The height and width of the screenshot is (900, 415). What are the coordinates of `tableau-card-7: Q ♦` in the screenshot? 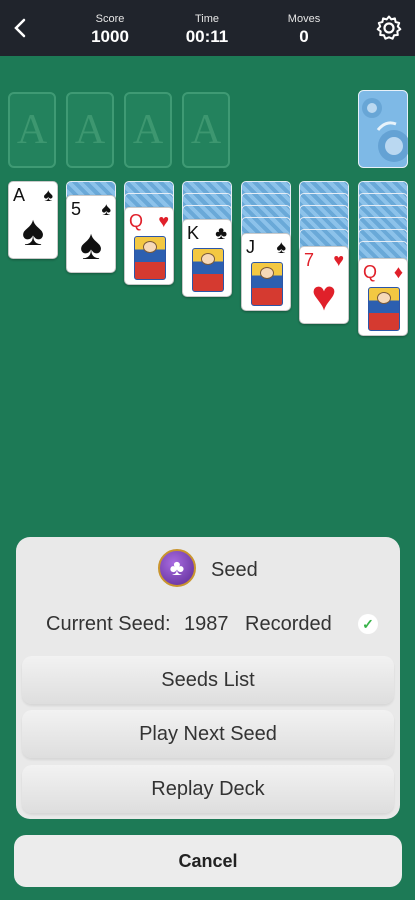 It's located at (383, 297).